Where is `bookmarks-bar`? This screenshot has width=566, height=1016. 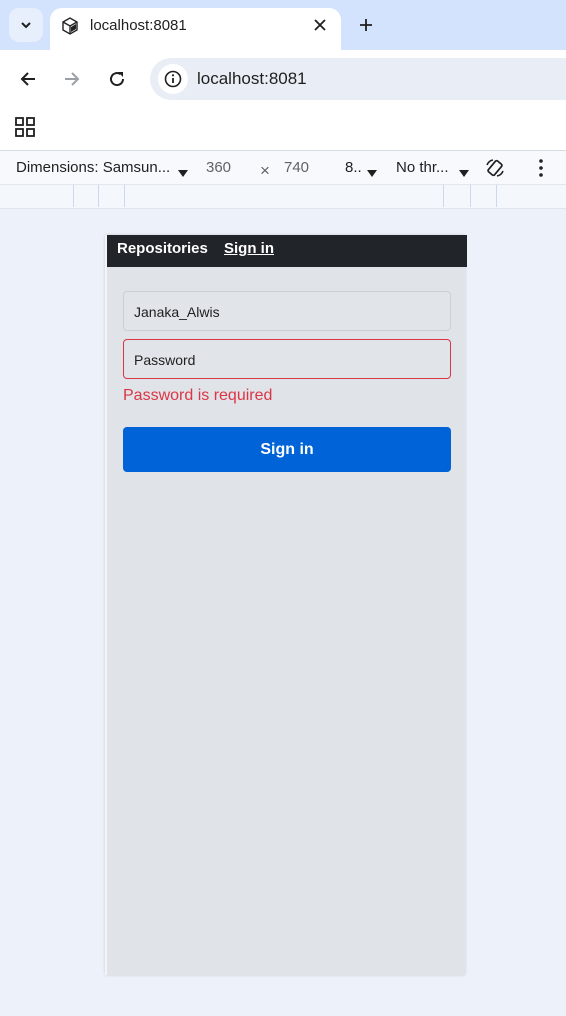 bookmarks-bar is located at coordinates (283, 129).